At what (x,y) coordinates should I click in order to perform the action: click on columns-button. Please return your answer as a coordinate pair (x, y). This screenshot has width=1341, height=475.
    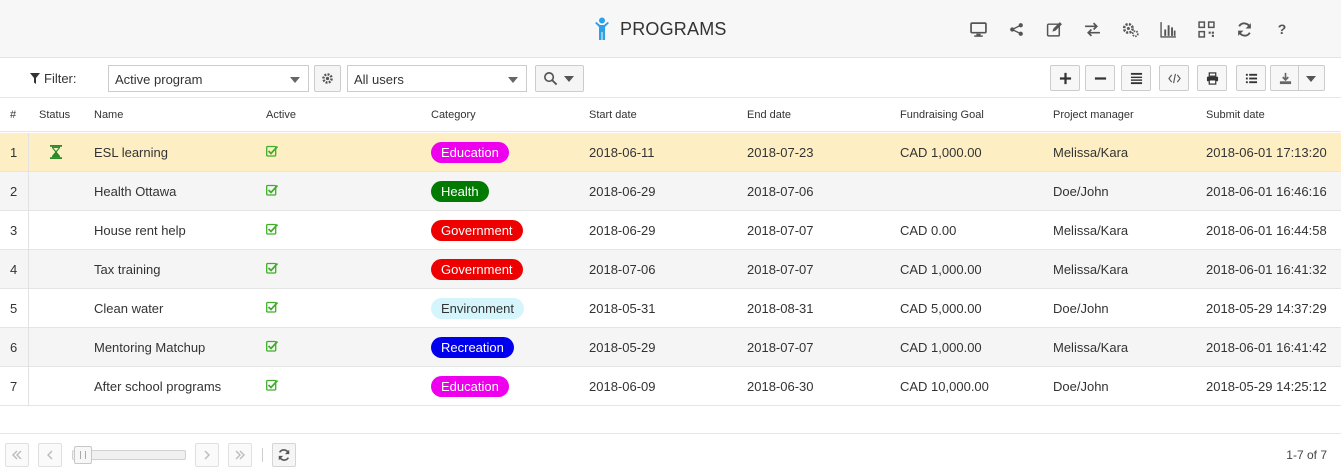
    Looking at the image, I should click on (1136, 78).